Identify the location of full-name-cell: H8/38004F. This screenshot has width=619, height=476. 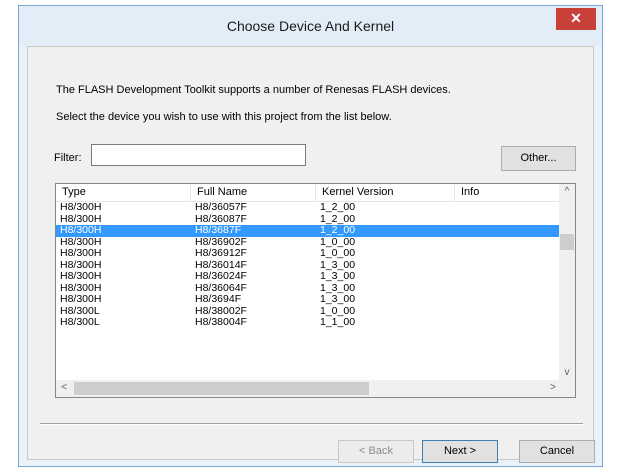
(221, 322).